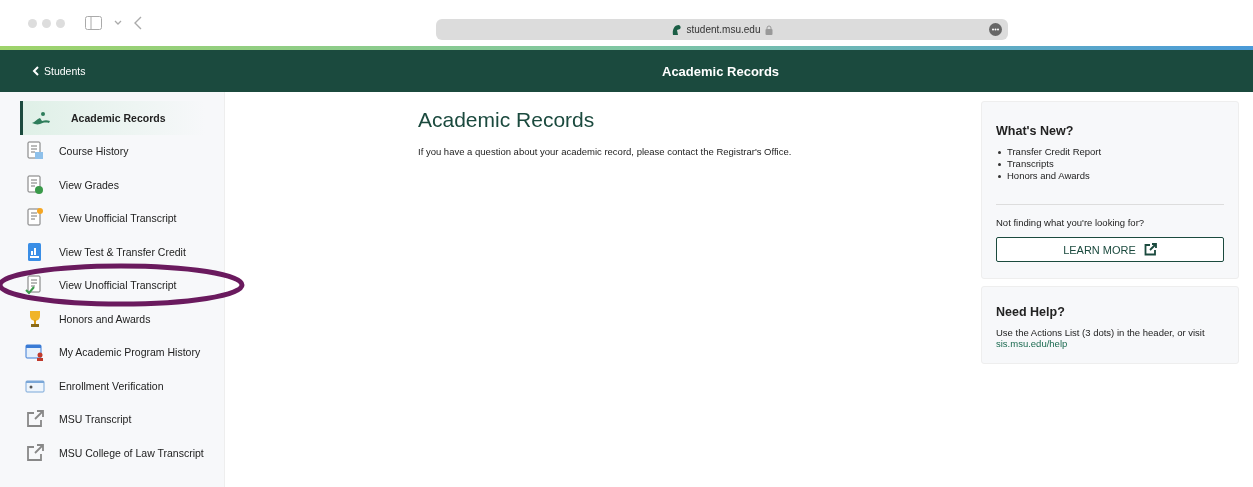  What do you see at coordinates (112, 218) in the screenshot?
I see `sidebar-item: View Unofficial Transcript` at bounding box center [112, 218].